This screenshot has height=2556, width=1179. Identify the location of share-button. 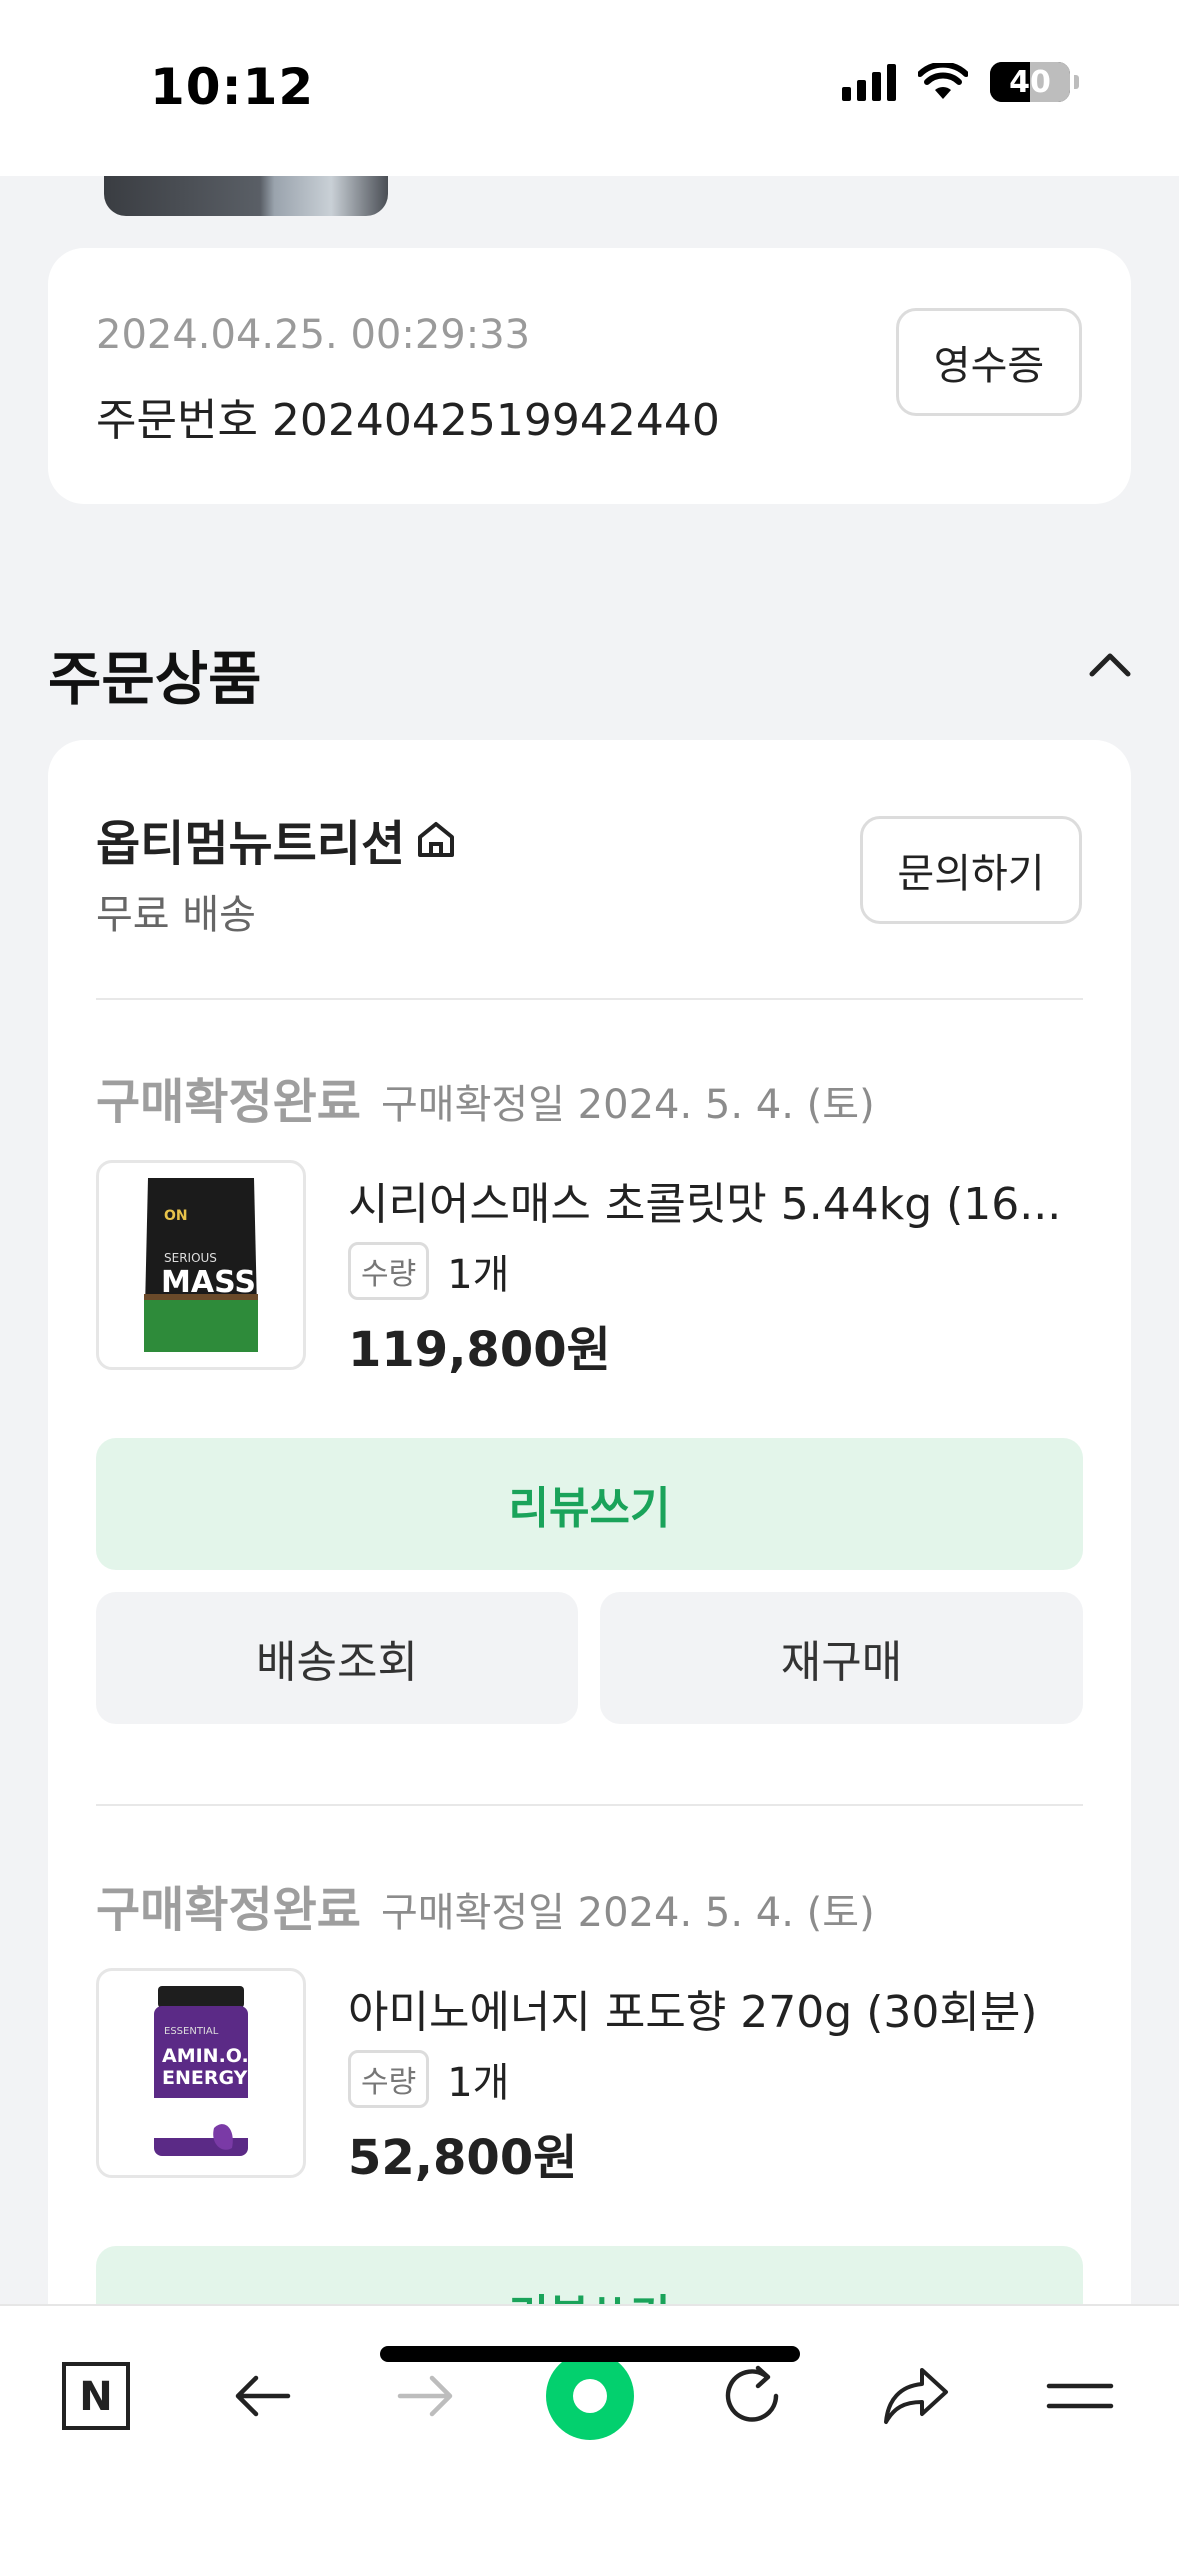
(916, 2396).